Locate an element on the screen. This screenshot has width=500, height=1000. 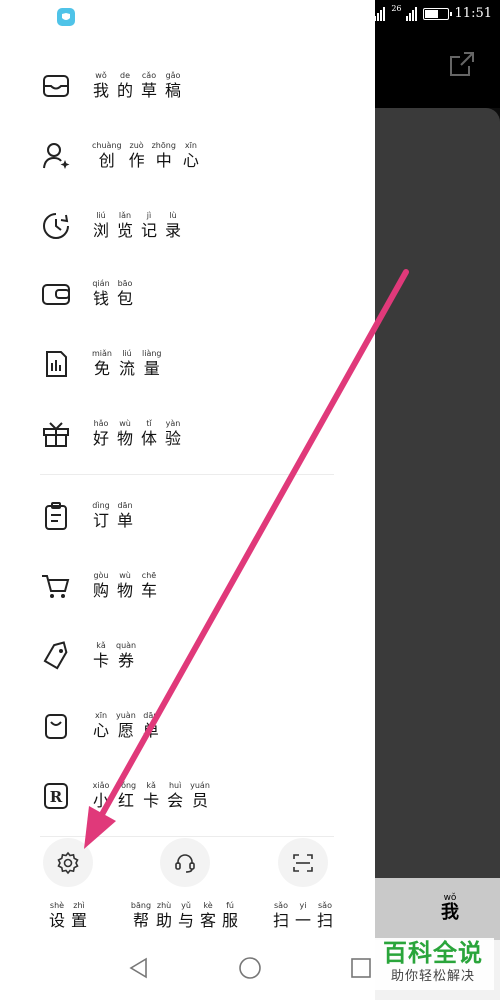
menu-item-wishlist-bag: xīn 心 yuàn 愿 dān 单 is located at coordinates (190, 726).